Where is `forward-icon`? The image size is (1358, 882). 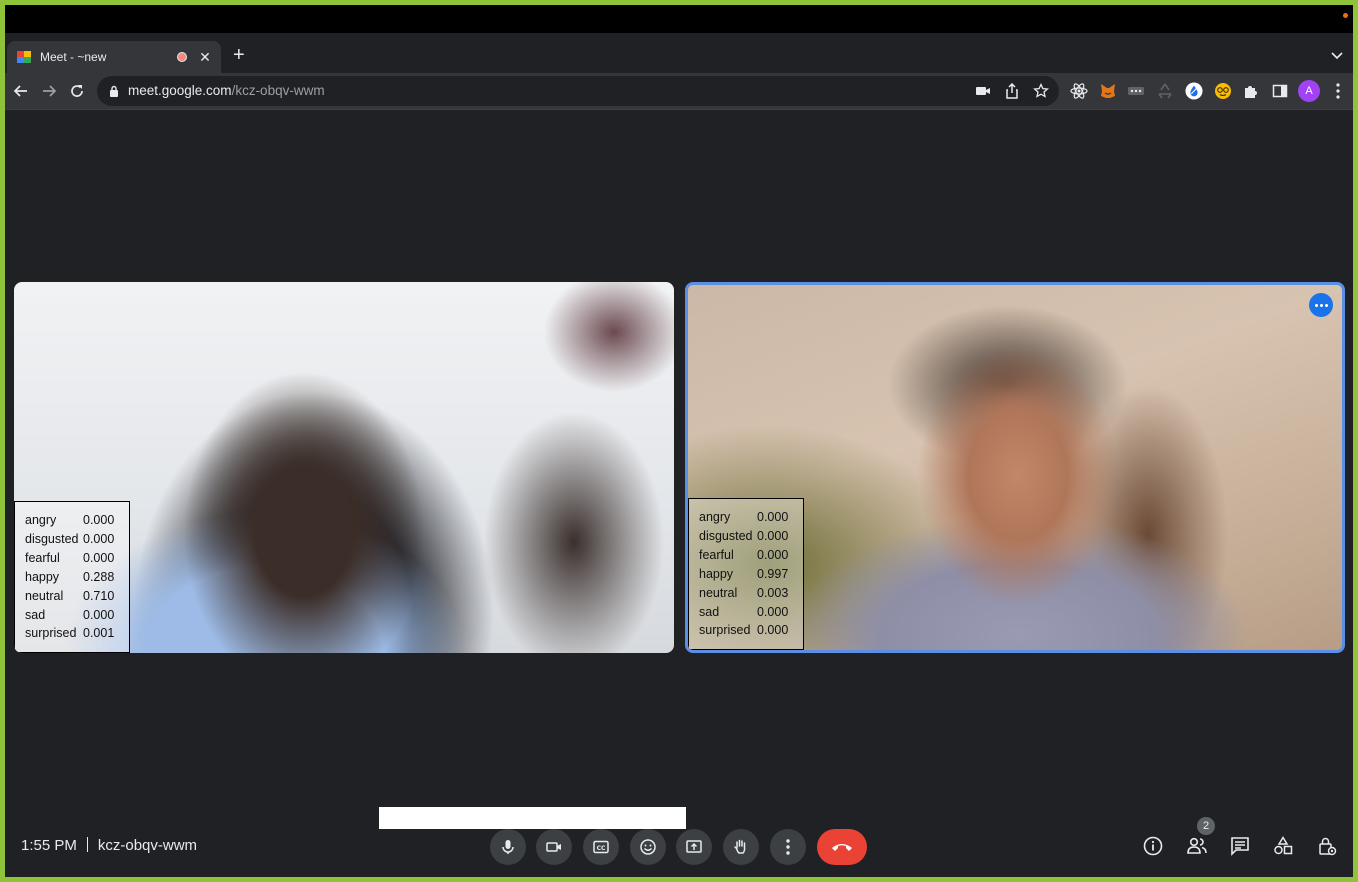 forward-icon is located at coordinates (49, 91).